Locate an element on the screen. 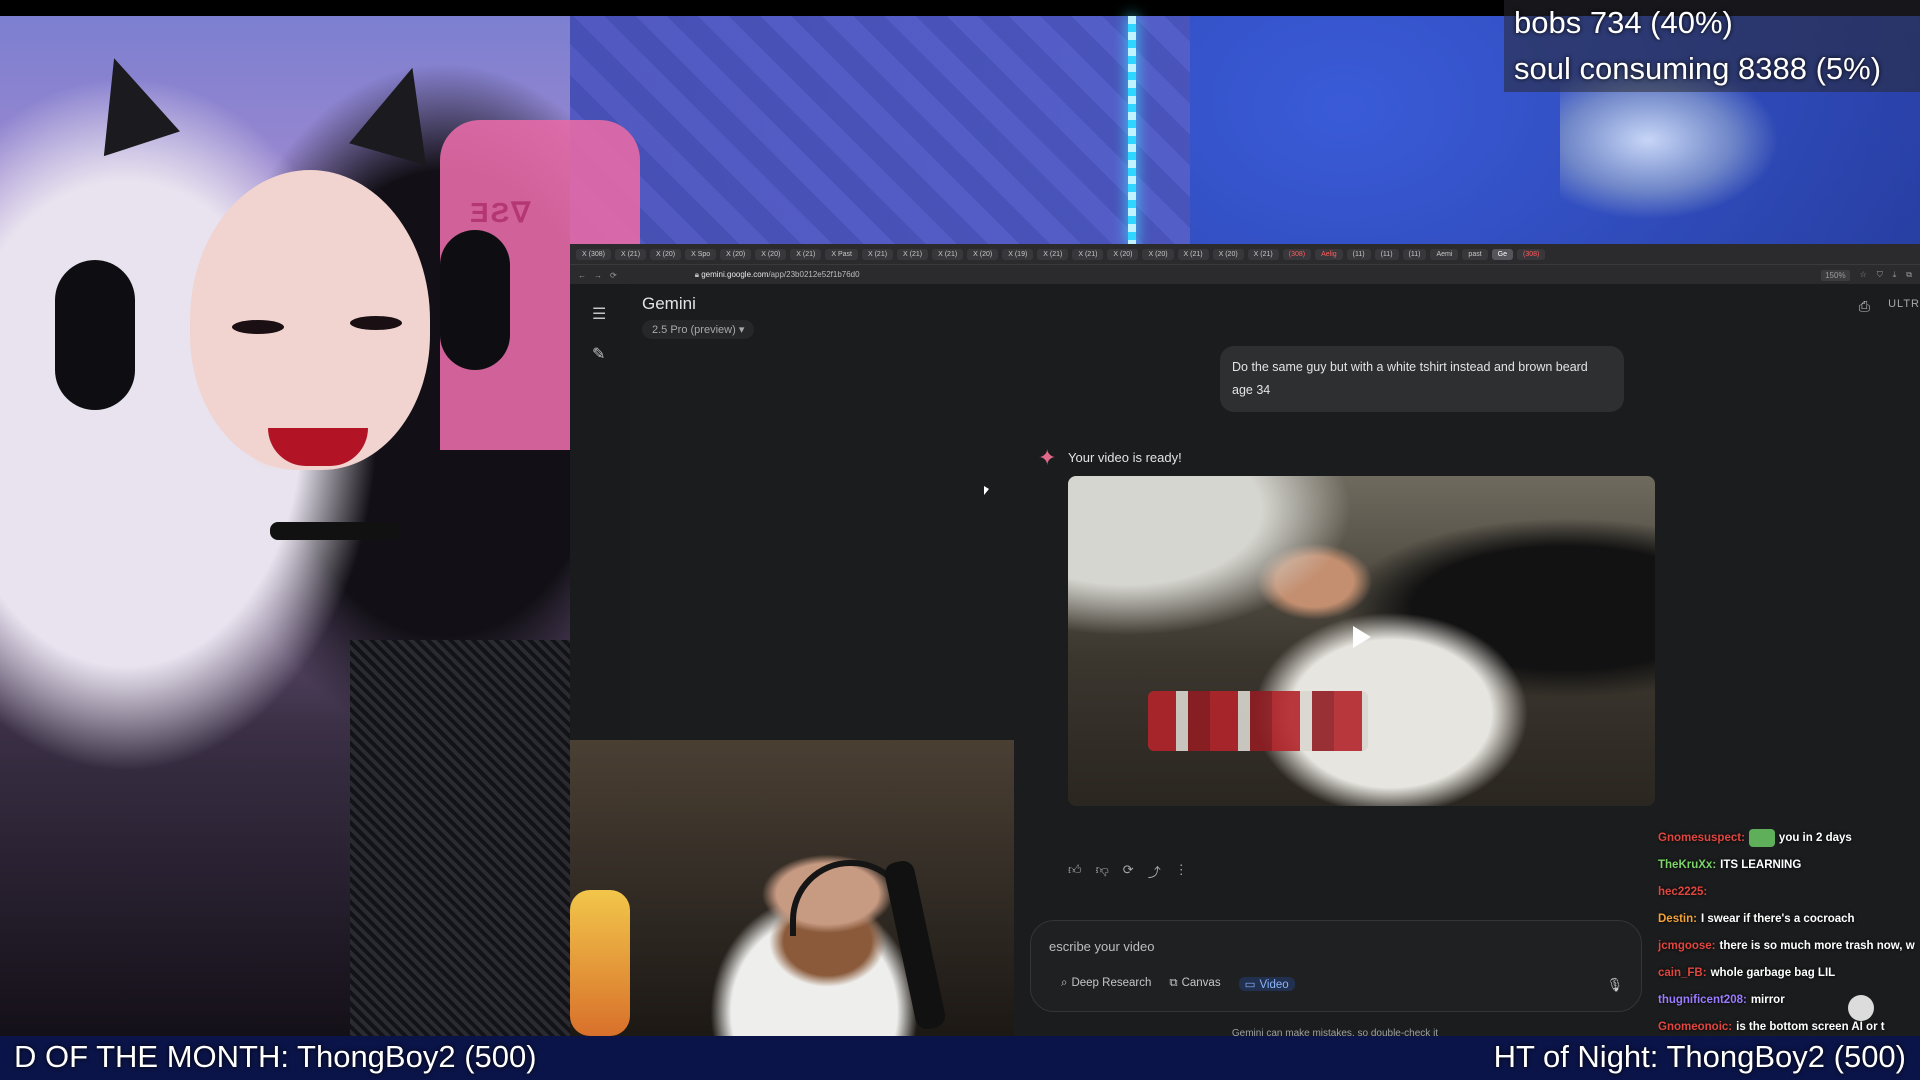  tool-video: ▭ Video is located at coordinates (1266, 984).